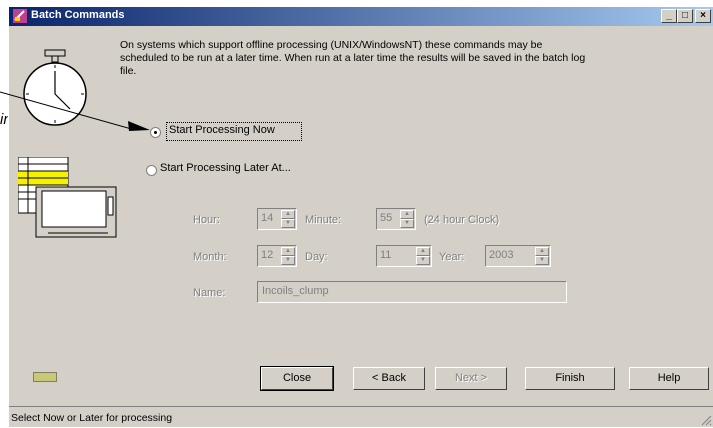 This screenshot has height=428, width=713. Describe the element at coordinates (20, 16) in the screenshot. I see `batch-app-icon` at that location.